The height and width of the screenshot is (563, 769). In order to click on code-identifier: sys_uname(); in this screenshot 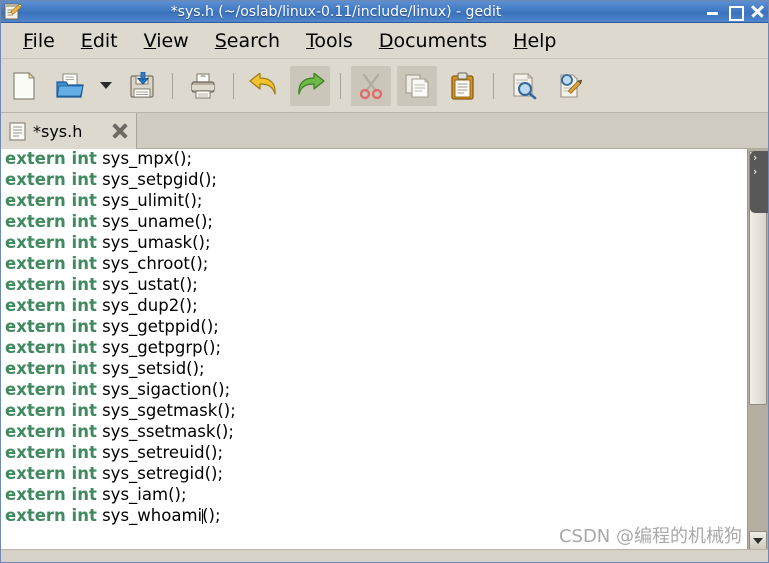, I will do `click(154, 221)`.